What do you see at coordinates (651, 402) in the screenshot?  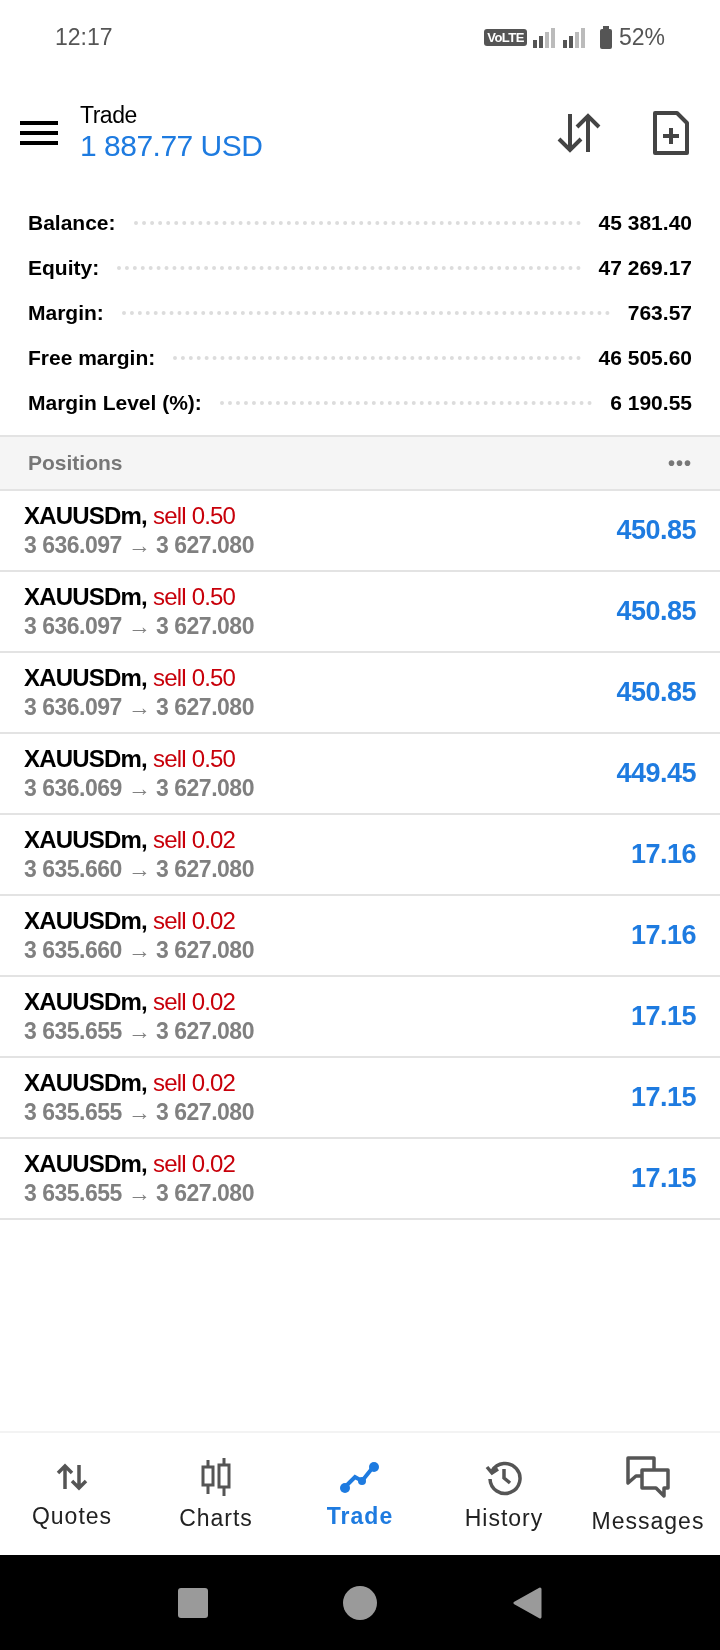 I see `summary-value: 6 190.55` at bounding box center [651, 402].